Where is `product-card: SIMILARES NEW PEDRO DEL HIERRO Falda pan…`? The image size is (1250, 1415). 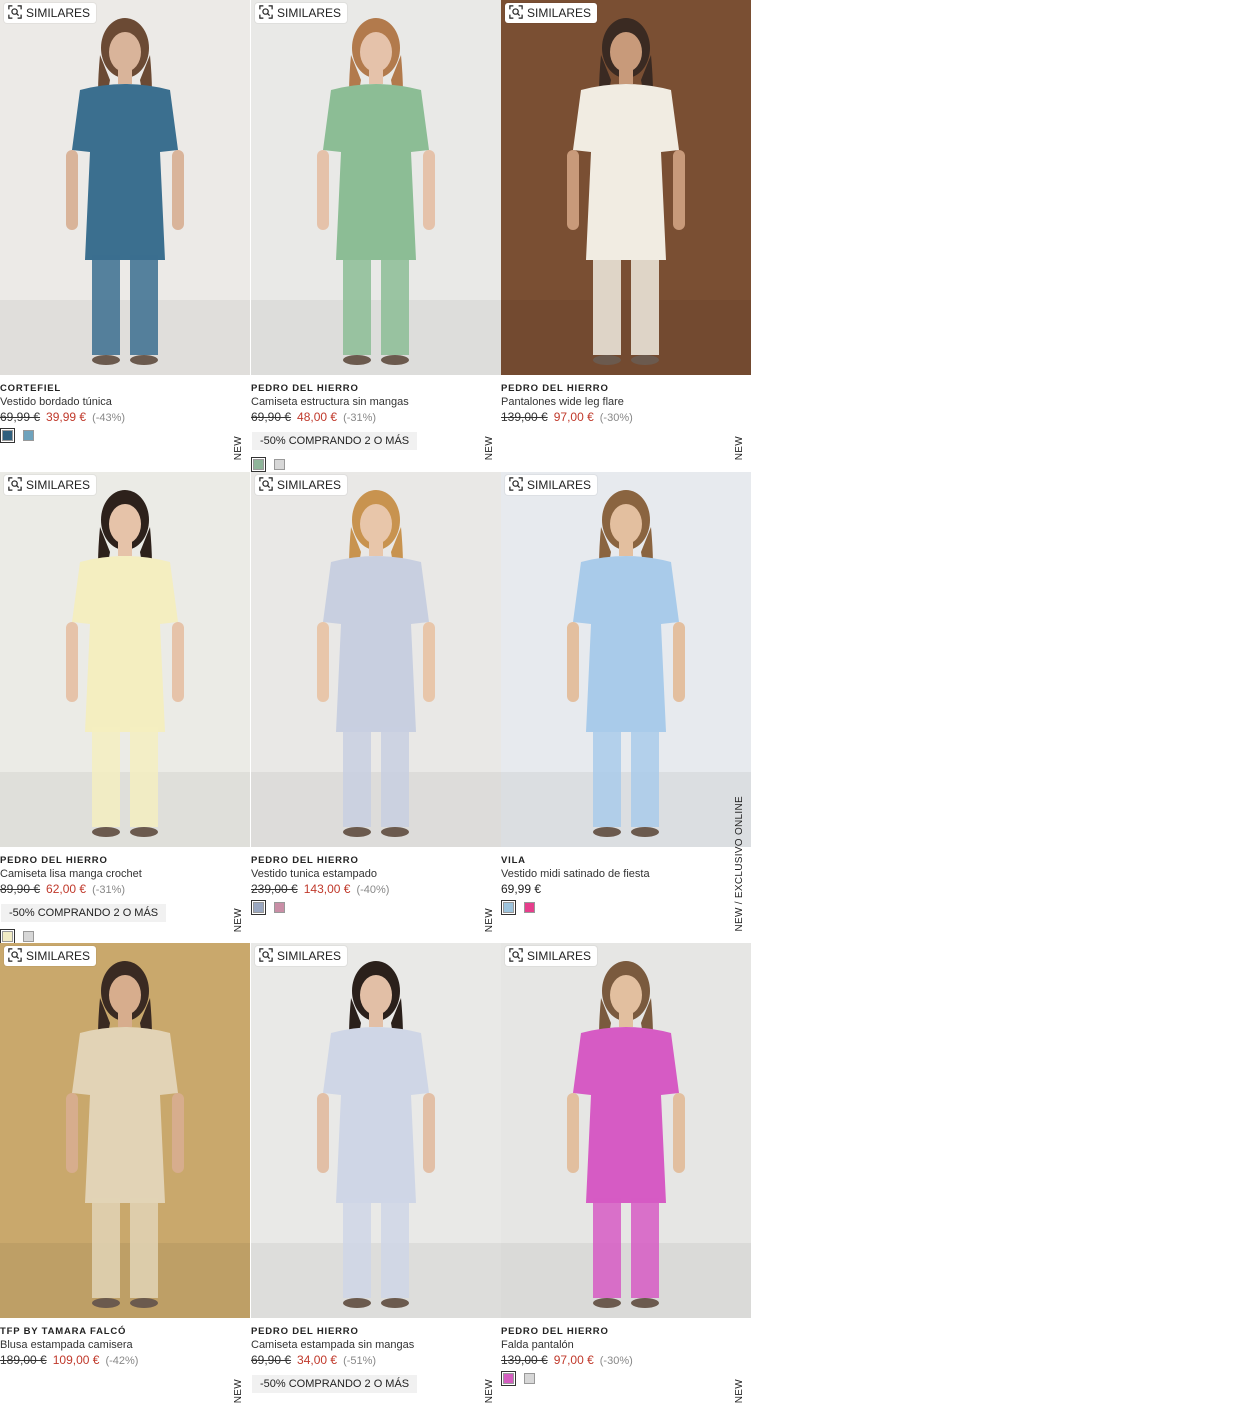
product-card: SIMILARES NEW PEDRO DEL HIERRO Falda pan… is located at coordinates (626, 1178).